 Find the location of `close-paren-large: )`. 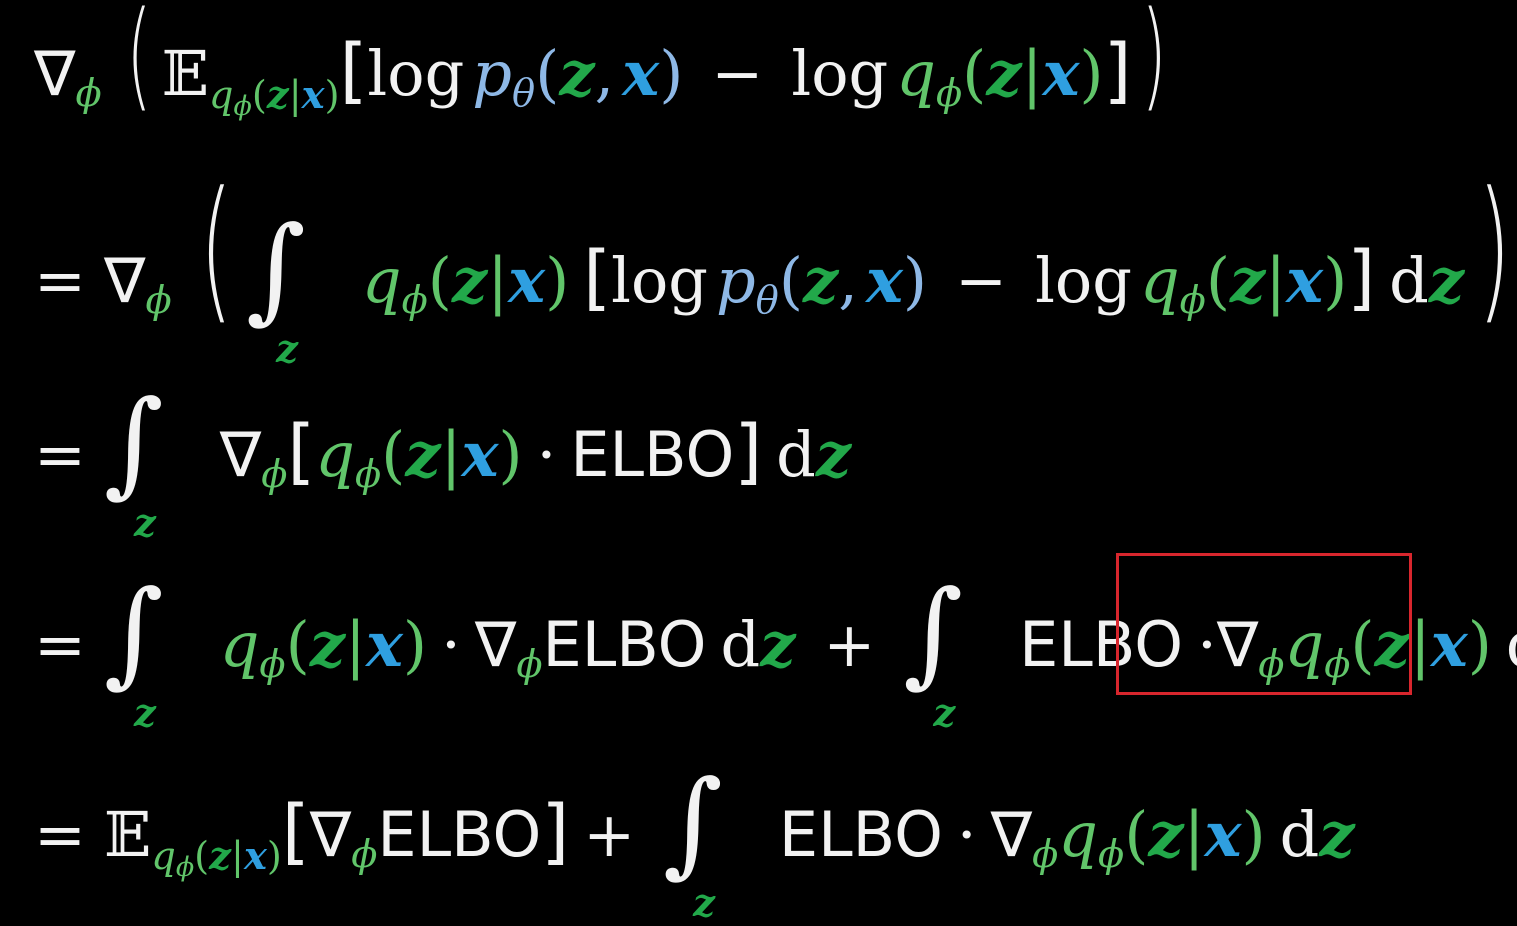

close-paren-large: ) is located at coordinates (1494, 248).